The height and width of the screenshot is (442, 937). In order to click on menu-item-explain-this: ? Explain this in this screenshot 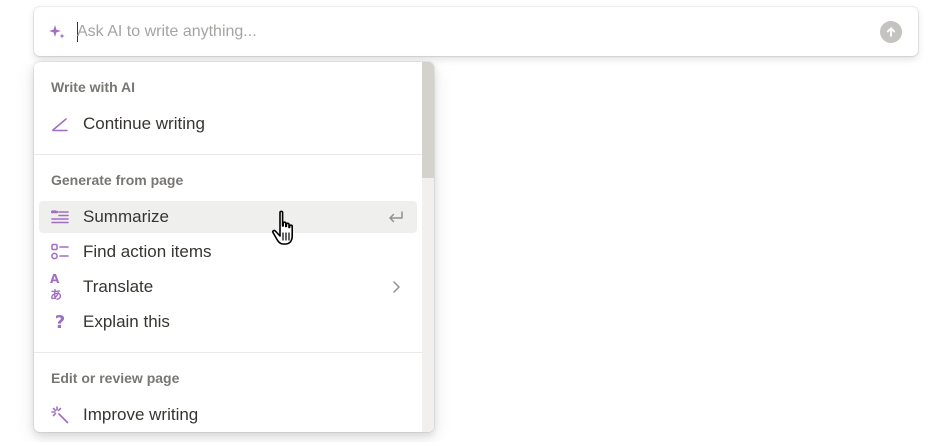, I will do `click(228, 322)`.